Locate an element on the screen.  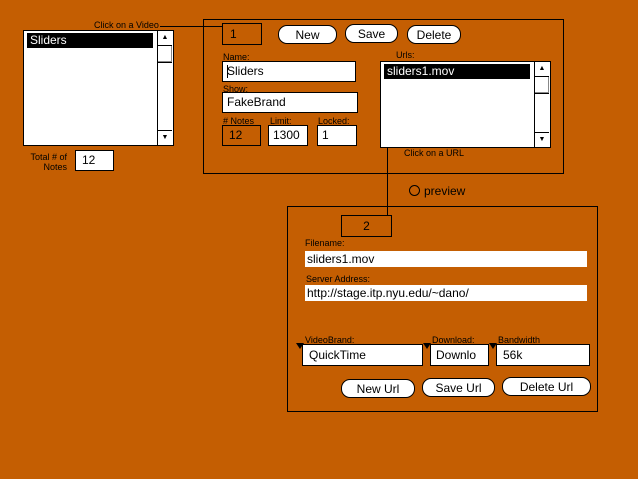
total-notes-label: Total # of Notes is located at coordinates (48, 162).